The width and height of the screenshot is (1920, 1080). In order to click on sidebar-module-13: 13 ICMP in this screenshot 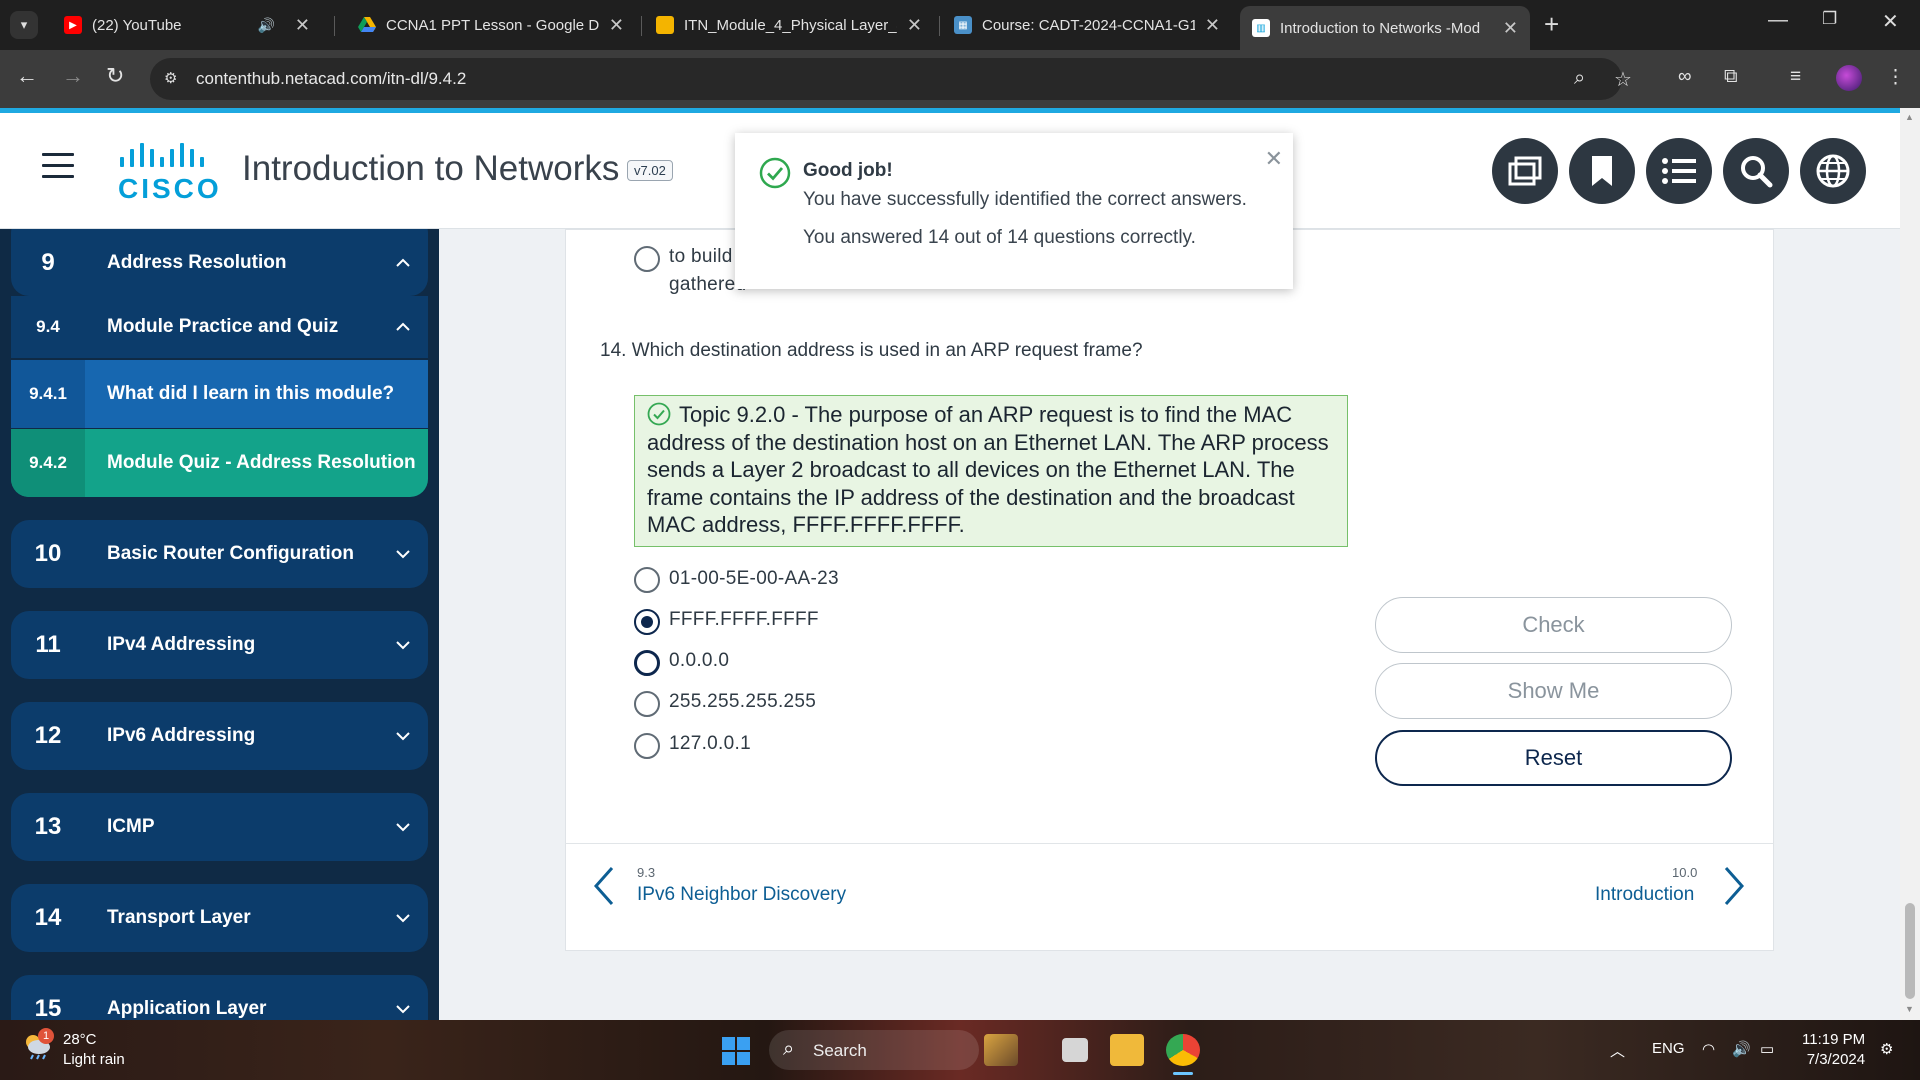, I will do `click(219, 827)`.